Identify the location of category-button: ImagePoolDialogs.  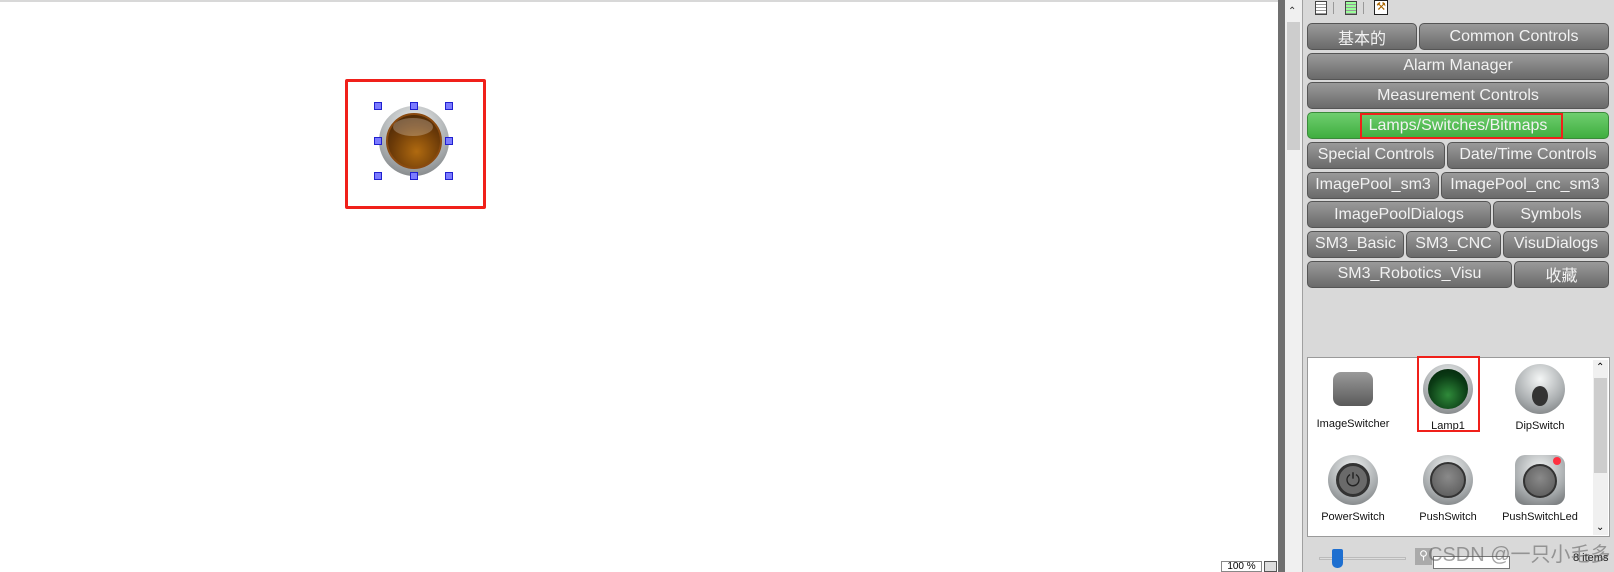
(1399, 215).